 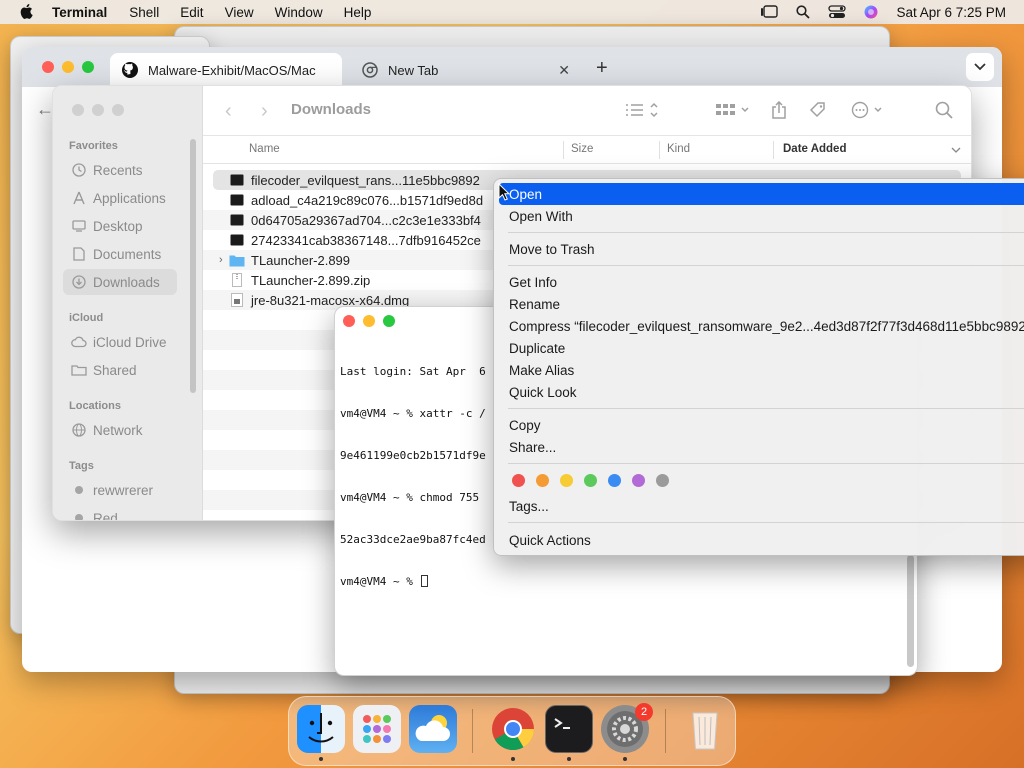 I want to click on disclosure-chevron-icon: ›, so click(x=221, y=260).